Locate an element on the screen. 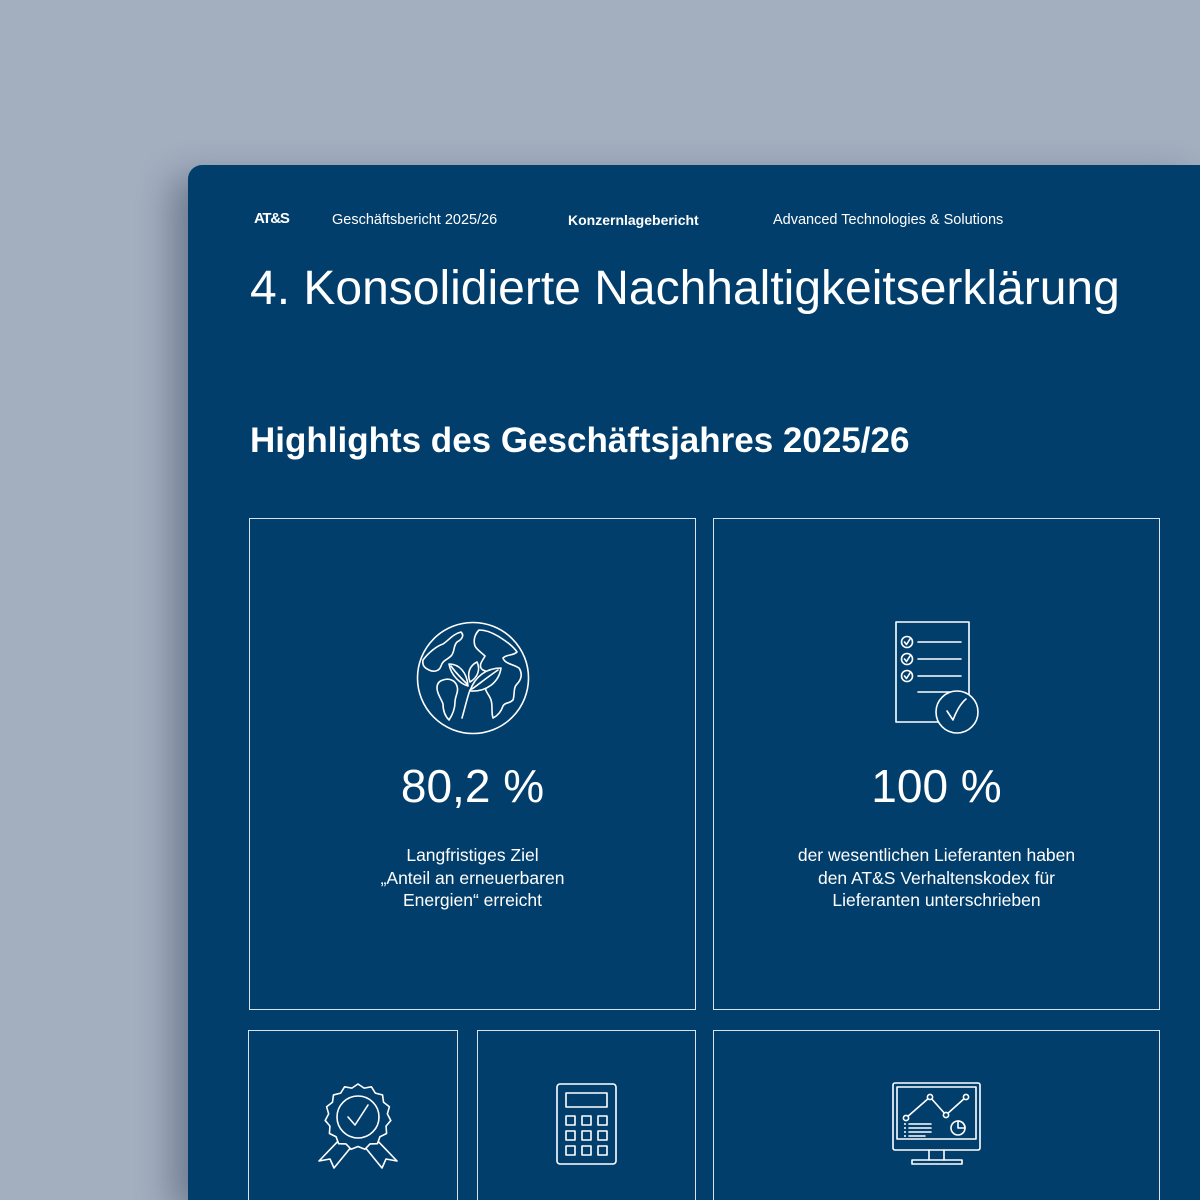  highlight-value: 100 % is located at coordinates (936, 786).